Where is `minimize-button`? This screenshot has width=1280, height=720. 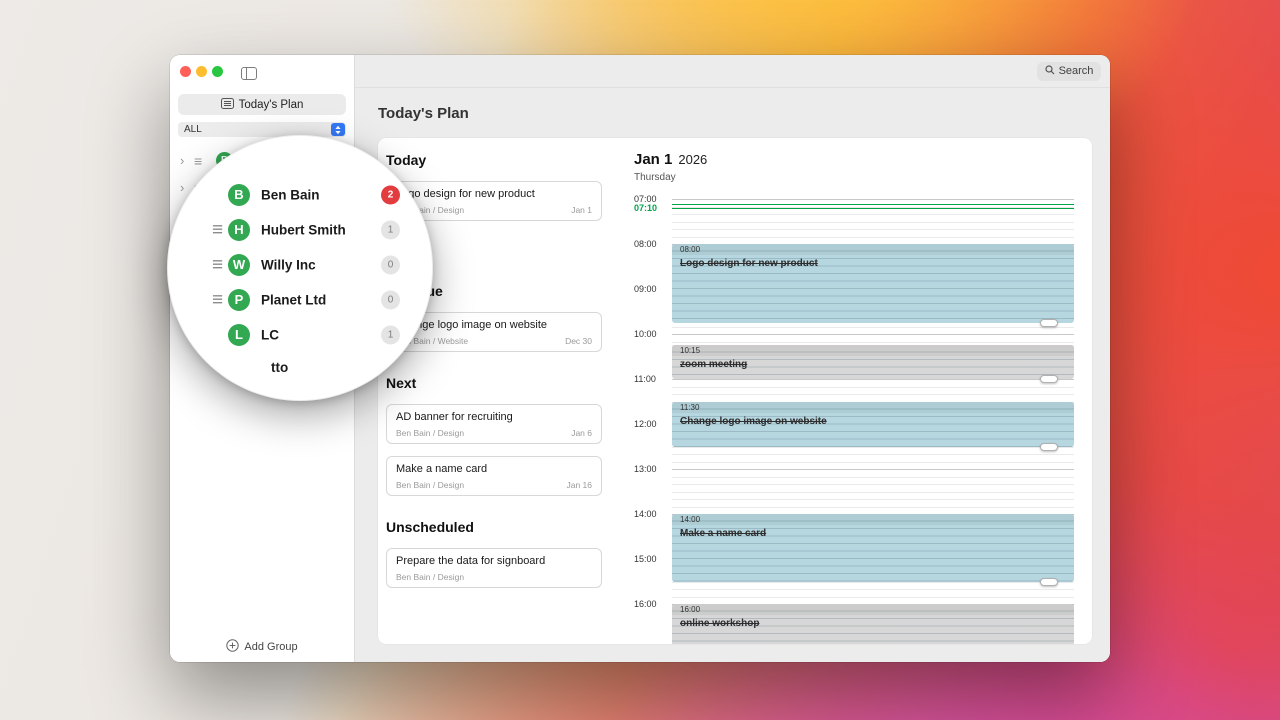 minimize-button is located at coordinates (201, 71).